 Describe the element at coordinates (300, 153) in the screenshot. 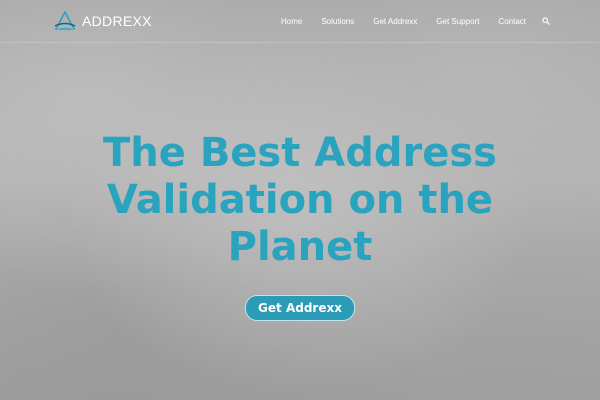

I see `hero-title-line-1: The Best Address` at that location.